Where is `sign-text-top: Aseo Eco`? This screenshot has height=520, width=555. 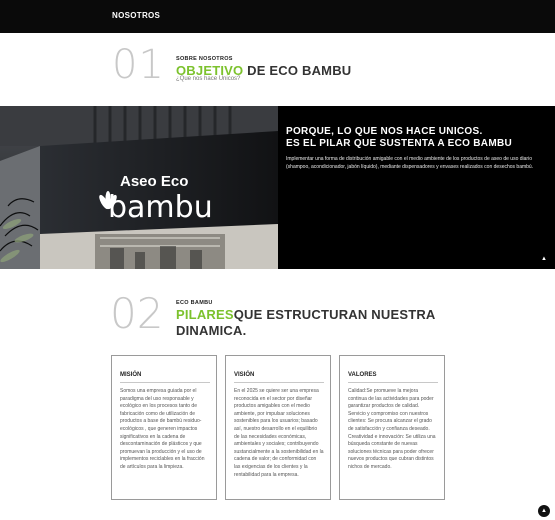
sign-text-top: Aseo Eco is located at coordinates (154, 181).